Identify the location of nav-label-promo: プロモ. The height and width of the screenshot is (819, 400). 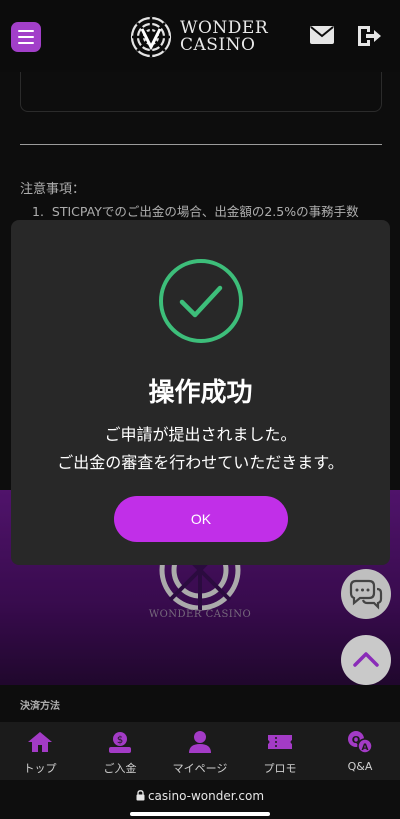
(280, 768).